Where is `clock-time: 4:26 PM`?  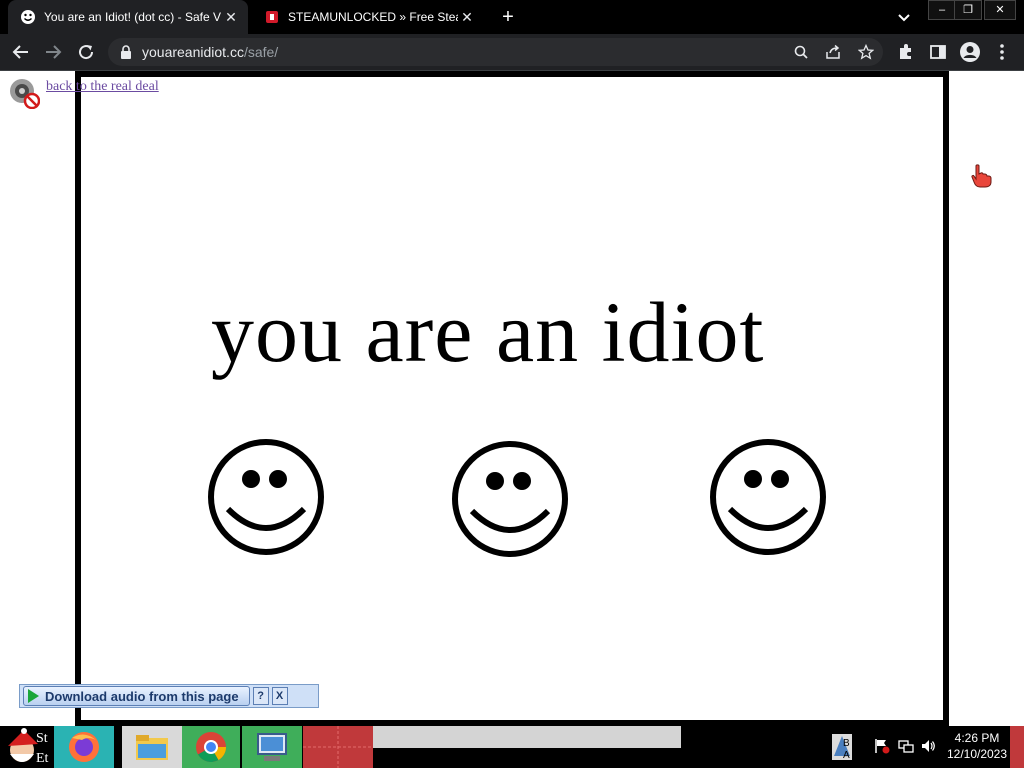
clock-time: 4:26 PM is located at coordinates (977, 738).